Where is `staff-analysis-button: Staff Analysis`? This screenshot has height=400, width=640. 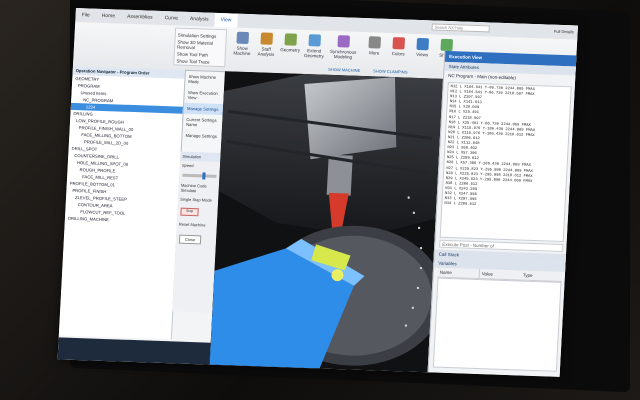 staff-analysis-button: Staff Analysis is located at coordinates (266, 44).